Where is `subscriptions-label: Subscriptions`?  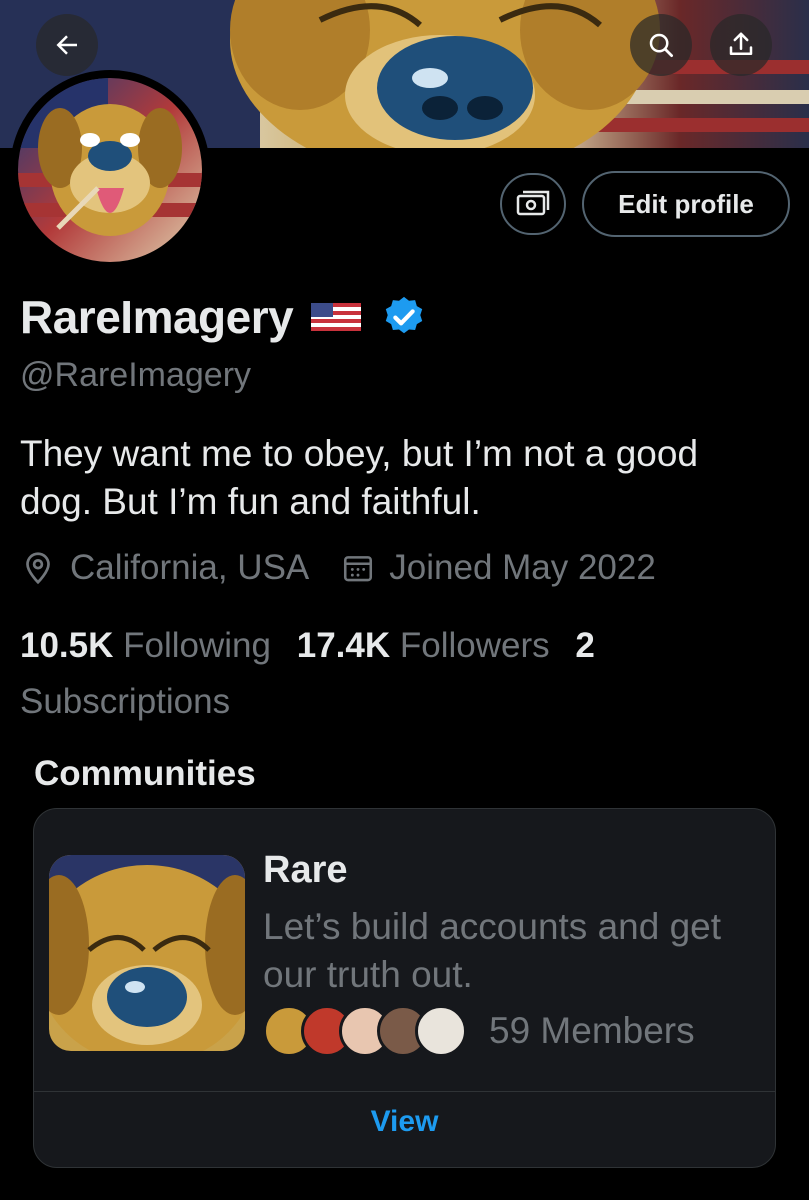 subscriptions-label: Subscriptions is located at coordinates (125, 701).